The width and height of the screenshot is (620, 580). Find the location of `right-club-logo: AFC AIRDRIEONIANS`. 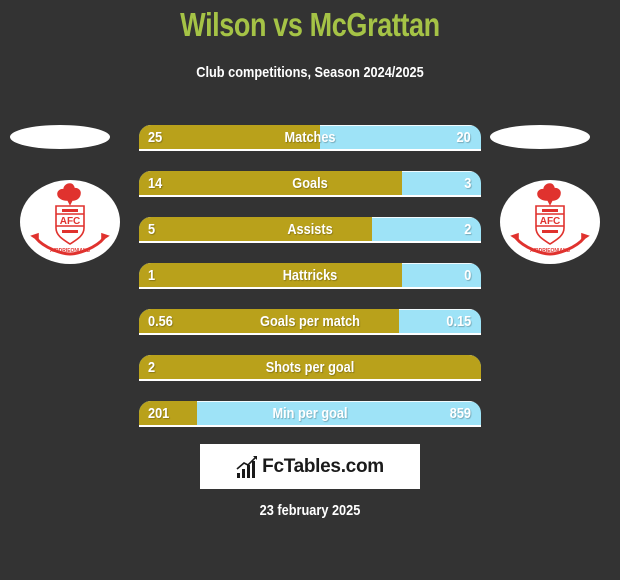

right-club-logo: AFC AIRDRIEONIANS is located at coordinates (550, 222).